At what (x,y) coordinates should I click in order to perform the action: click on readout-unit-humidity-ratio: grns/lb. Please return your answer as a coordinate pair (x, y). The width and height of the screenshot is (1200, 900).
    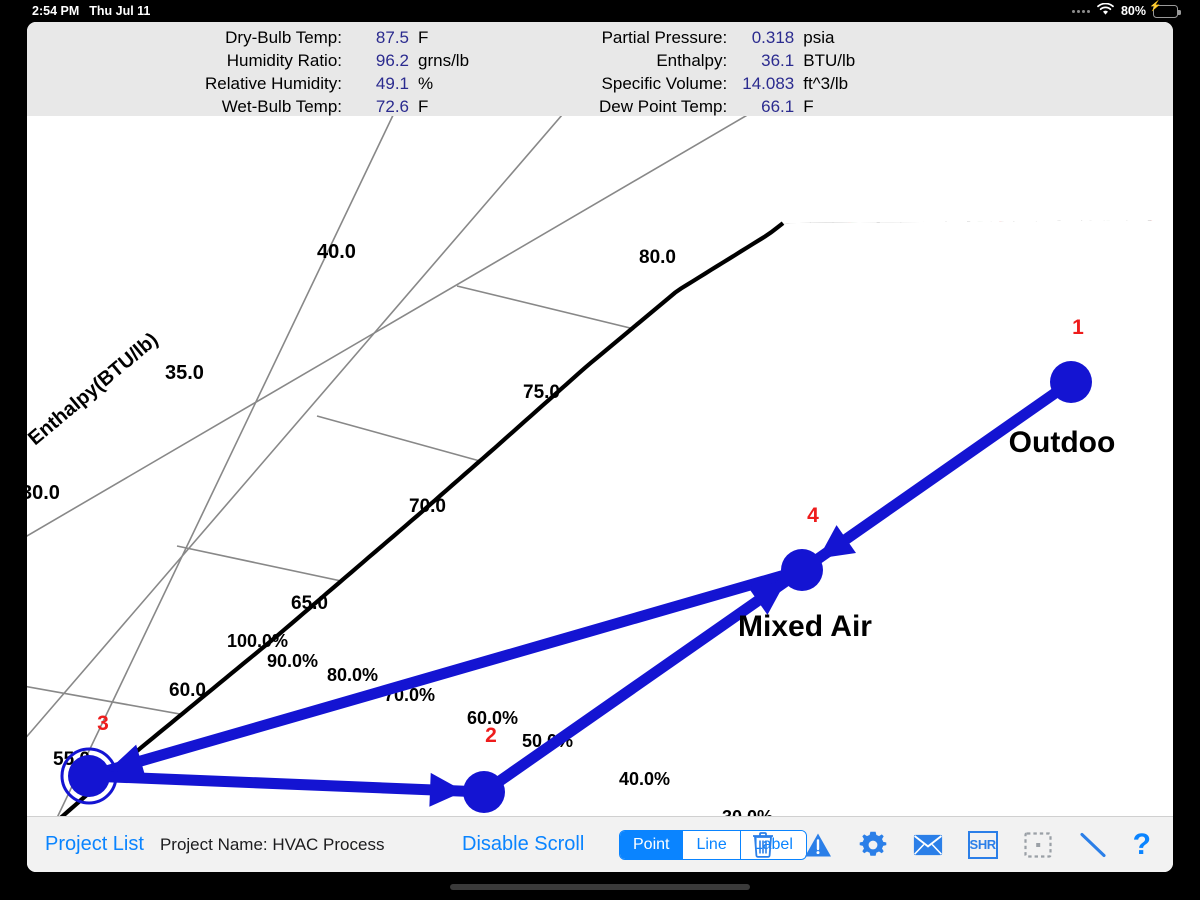
    Looking at the image, I should click on (444, 60).